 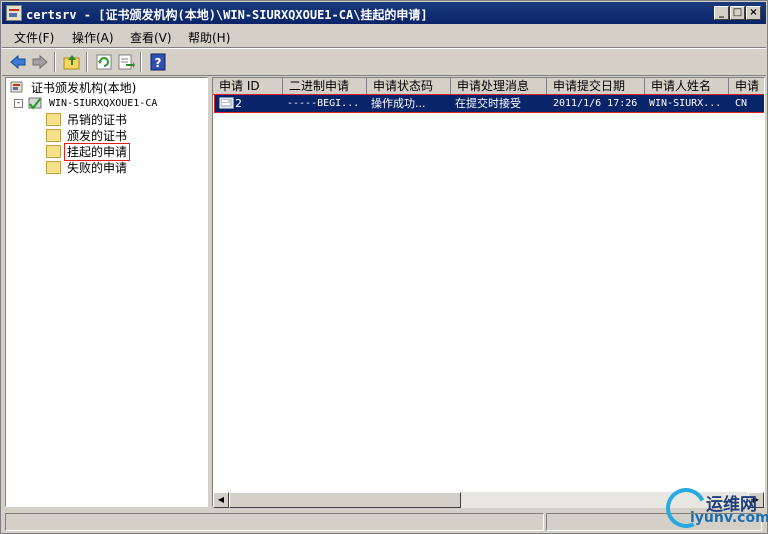 I want to click on tree-root-label: 证书颁发机构(本地), so click(x=84, y=88).